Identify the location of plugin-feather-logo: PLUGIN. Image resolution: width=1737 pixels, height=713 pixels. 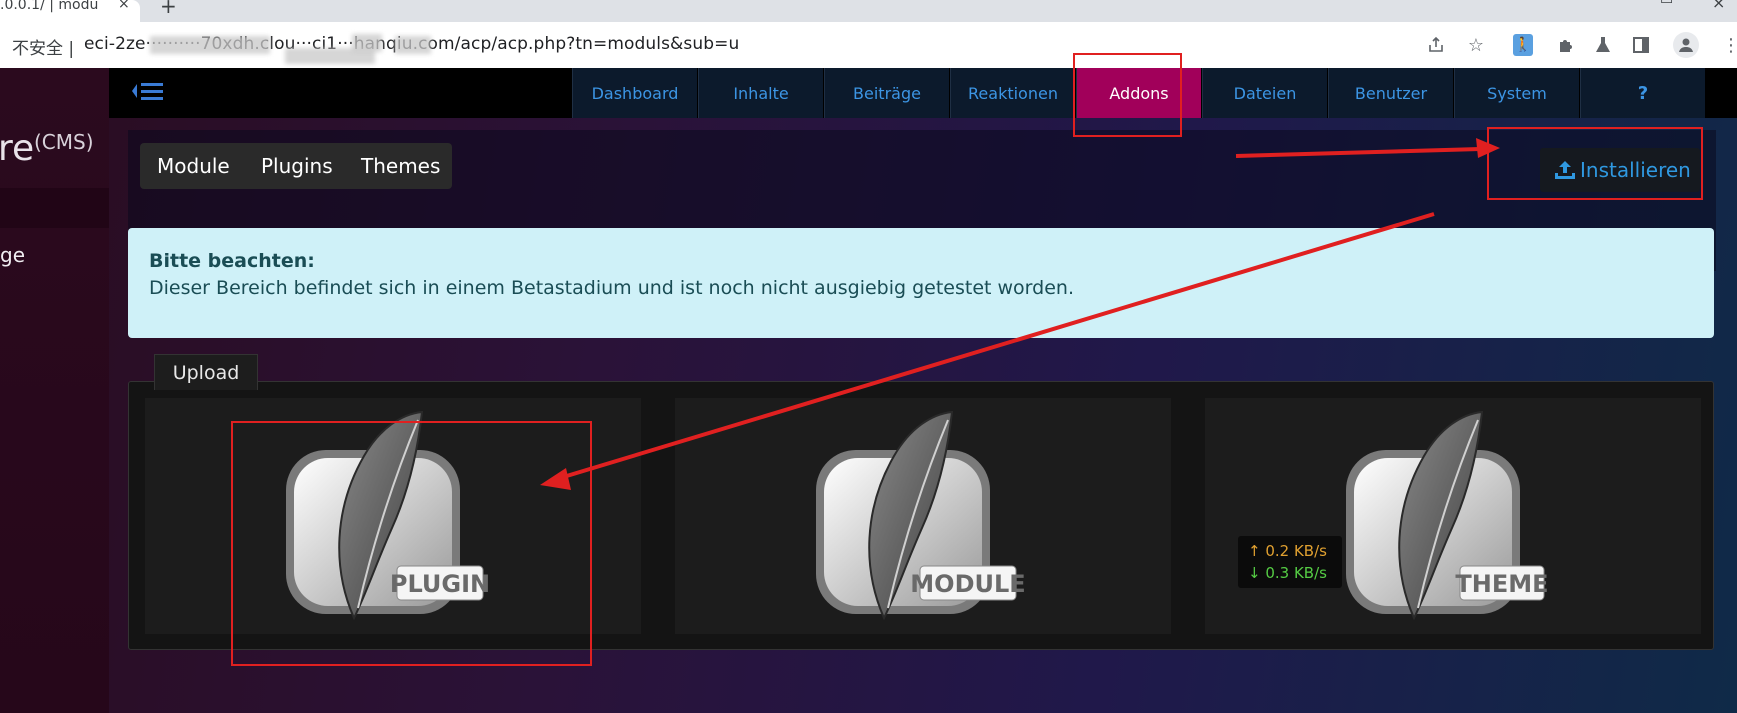
(392, 519).